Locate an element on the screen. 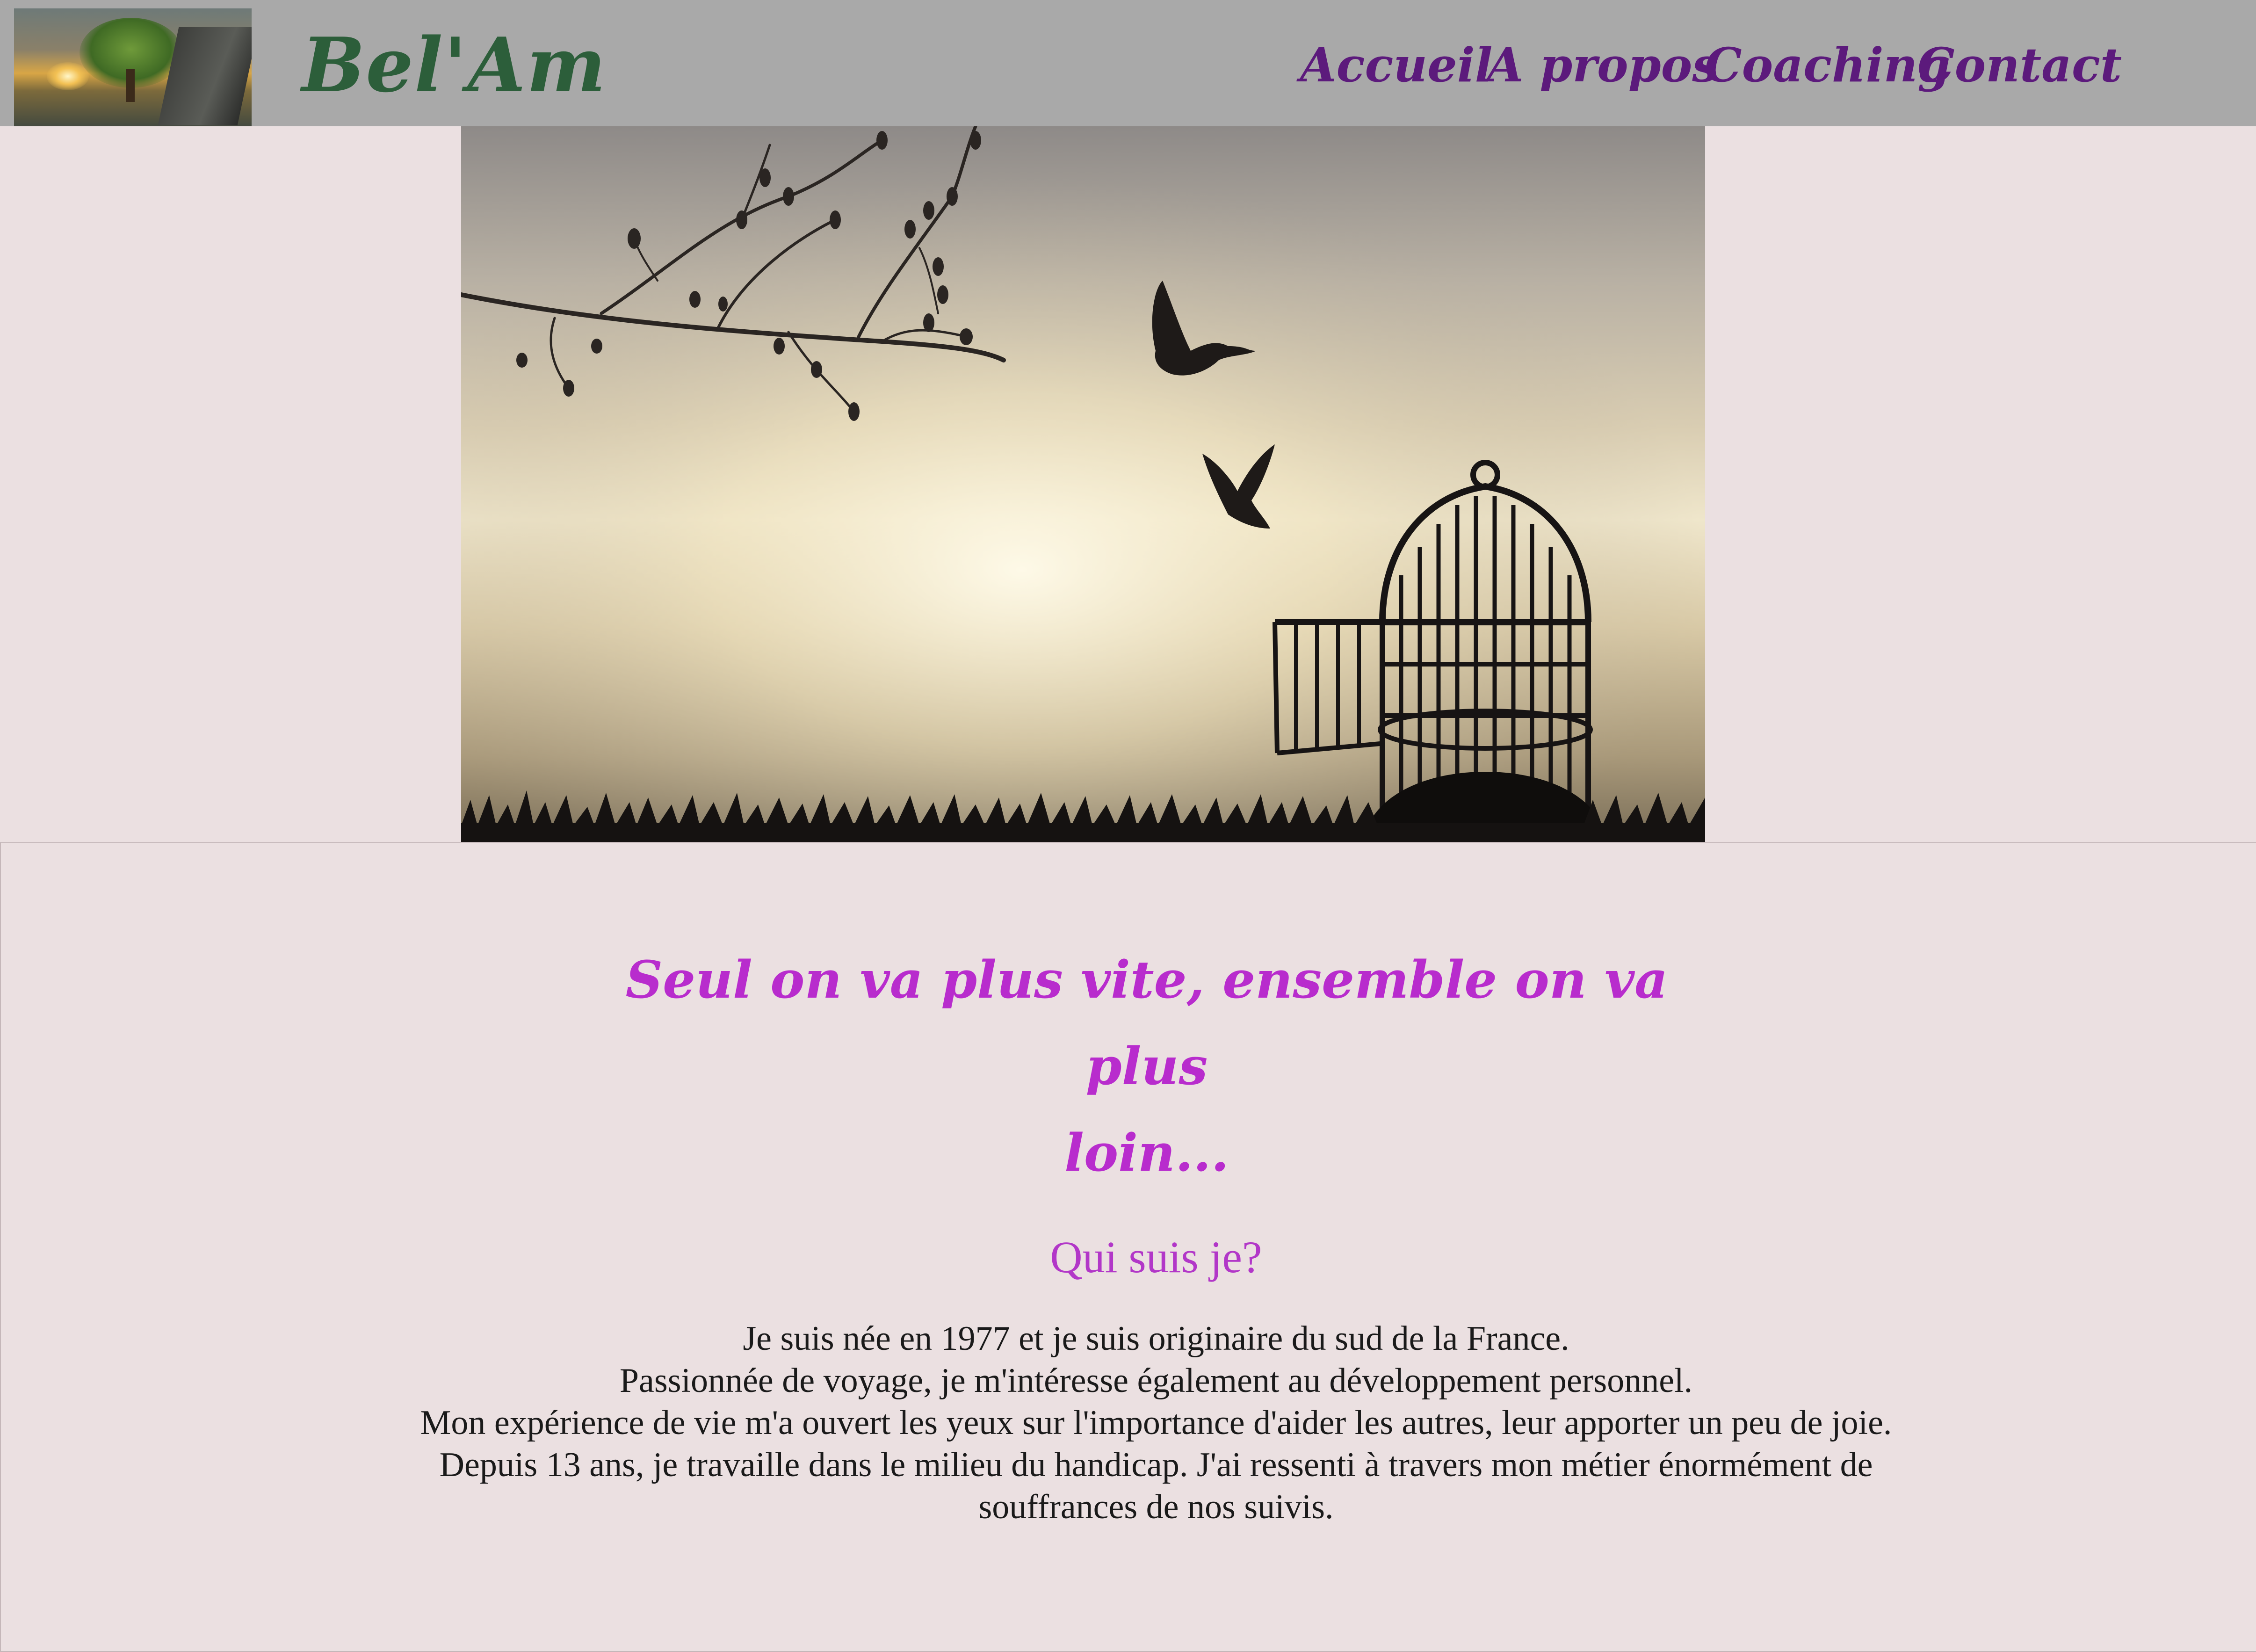 This screenshot has height=1652, width=2256. brand-name: Bel'Am is located at coordinates (454, 65).